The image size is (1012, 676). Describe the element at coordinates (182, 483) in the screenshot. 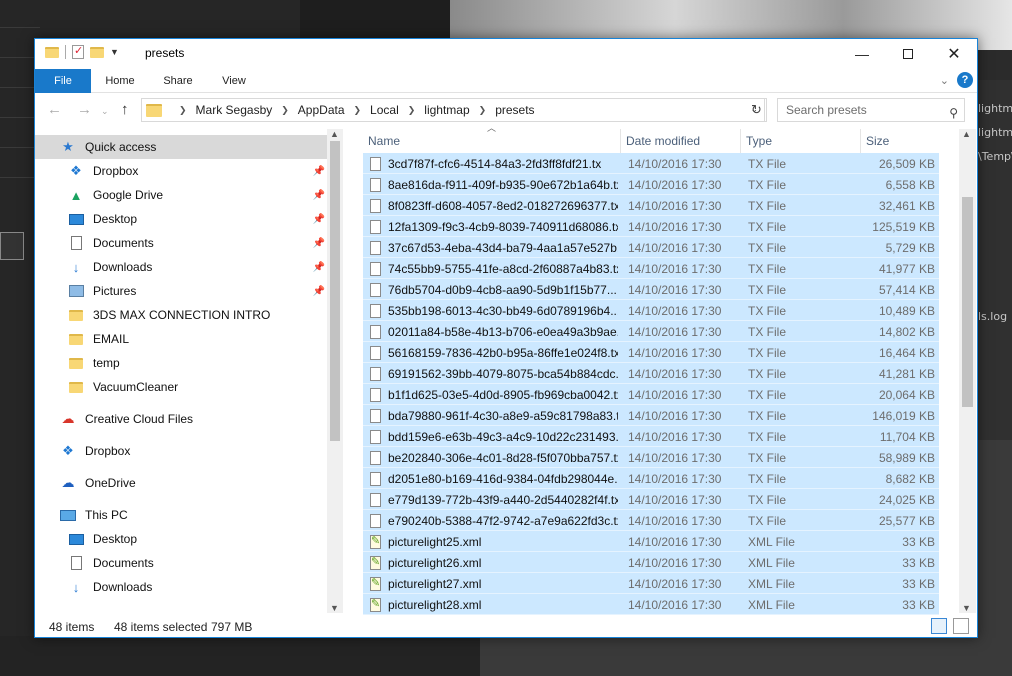

I see `nav-item-onedrive: ☁ OneDrive` at that location.